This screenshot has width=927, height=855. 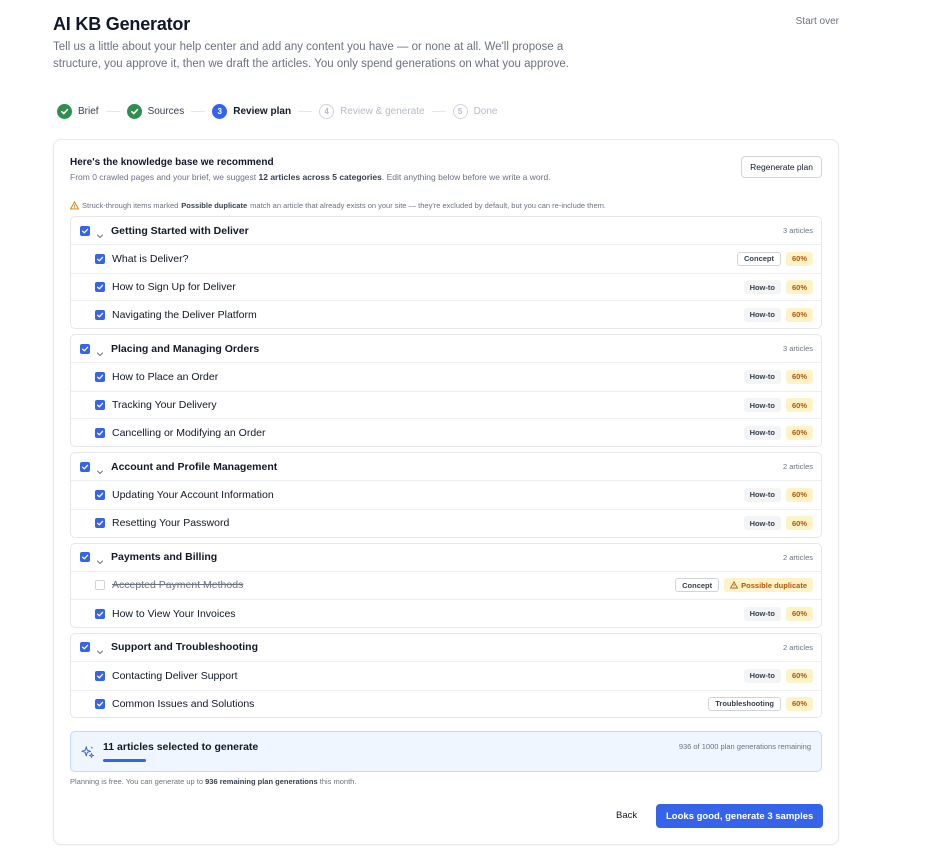 I want to click on step-label: Done, so click(x=485, y=111).